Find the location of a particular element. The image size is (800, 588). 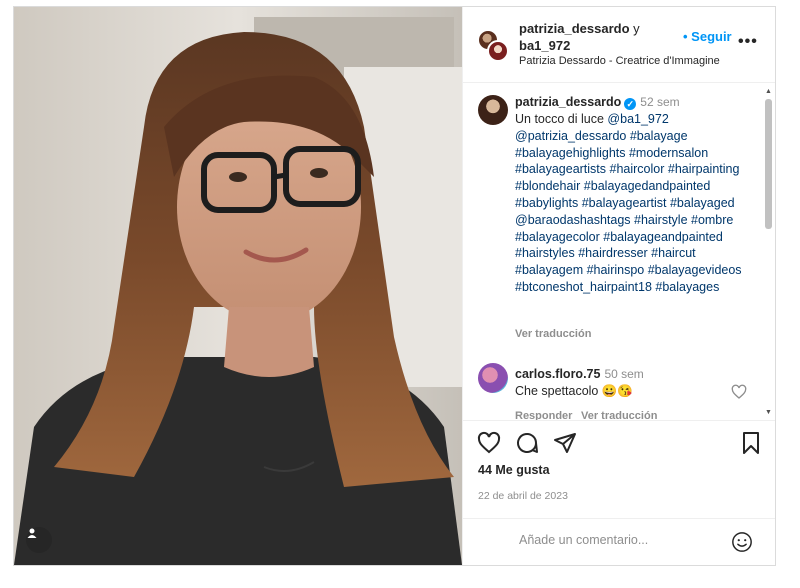

comment-username: carlos.floro.75 is located at coordinates (557, 374).